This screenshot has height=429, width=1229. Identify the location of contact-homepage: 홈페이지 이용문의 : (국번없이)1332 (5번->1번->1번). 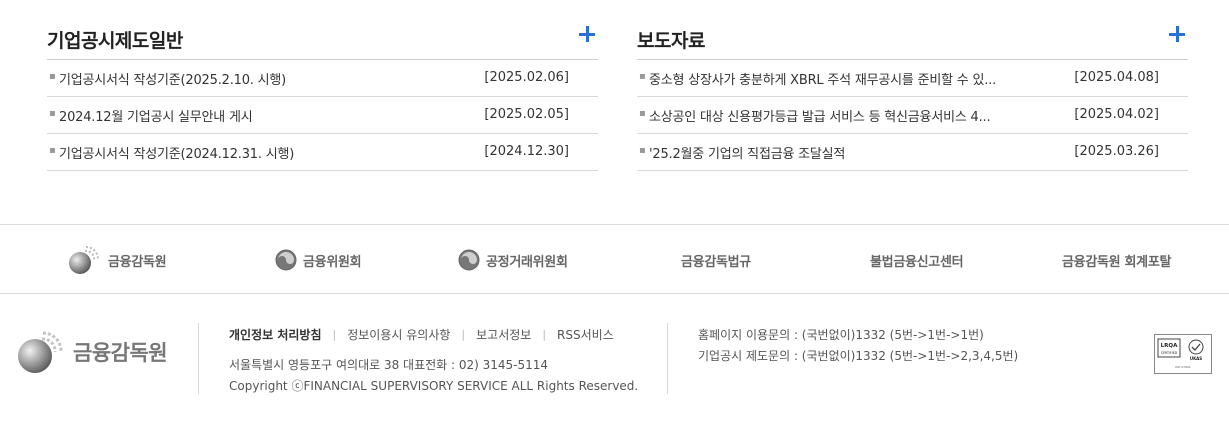
(841, 335).